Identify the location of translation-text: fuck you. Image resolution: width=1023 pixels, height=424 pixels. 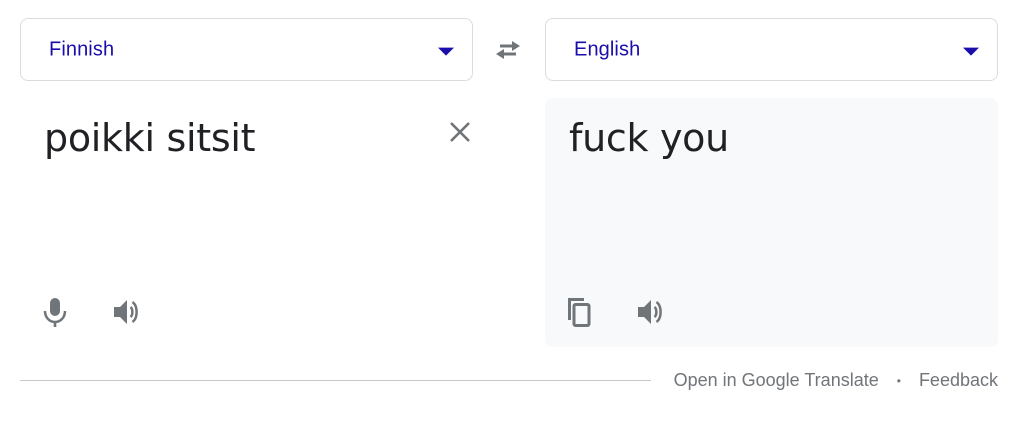
(649, 138).